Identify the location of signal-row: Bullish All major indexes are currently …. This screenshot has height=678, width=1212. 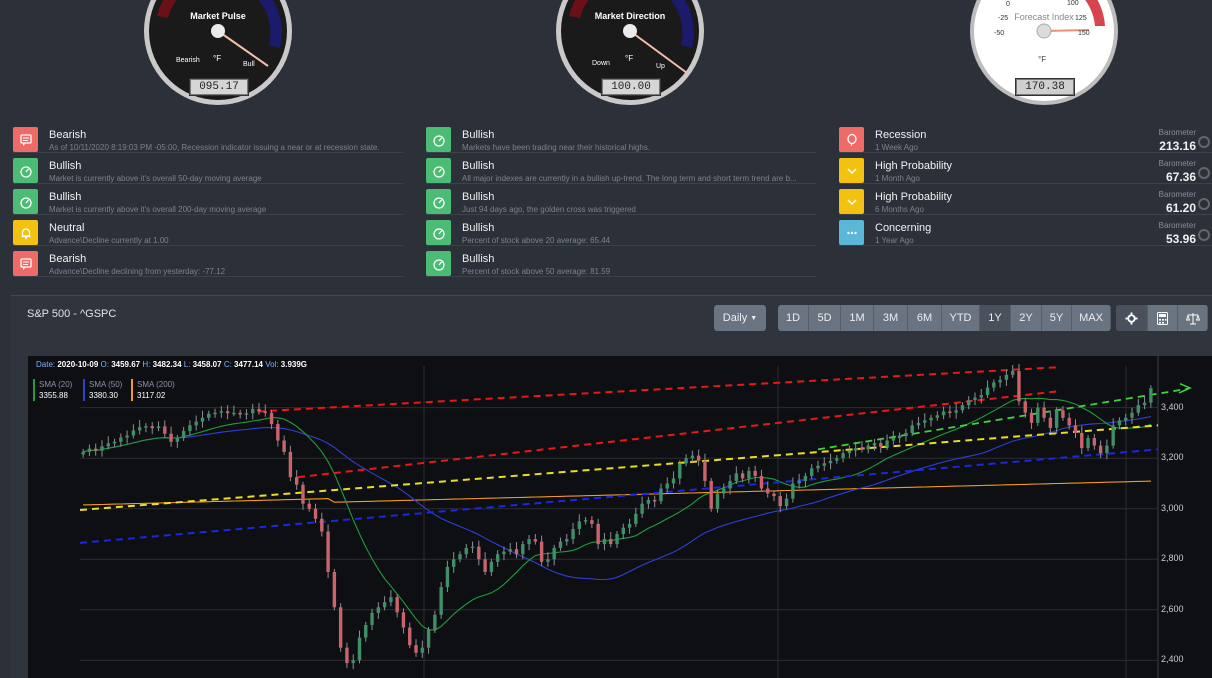
(621, 169).